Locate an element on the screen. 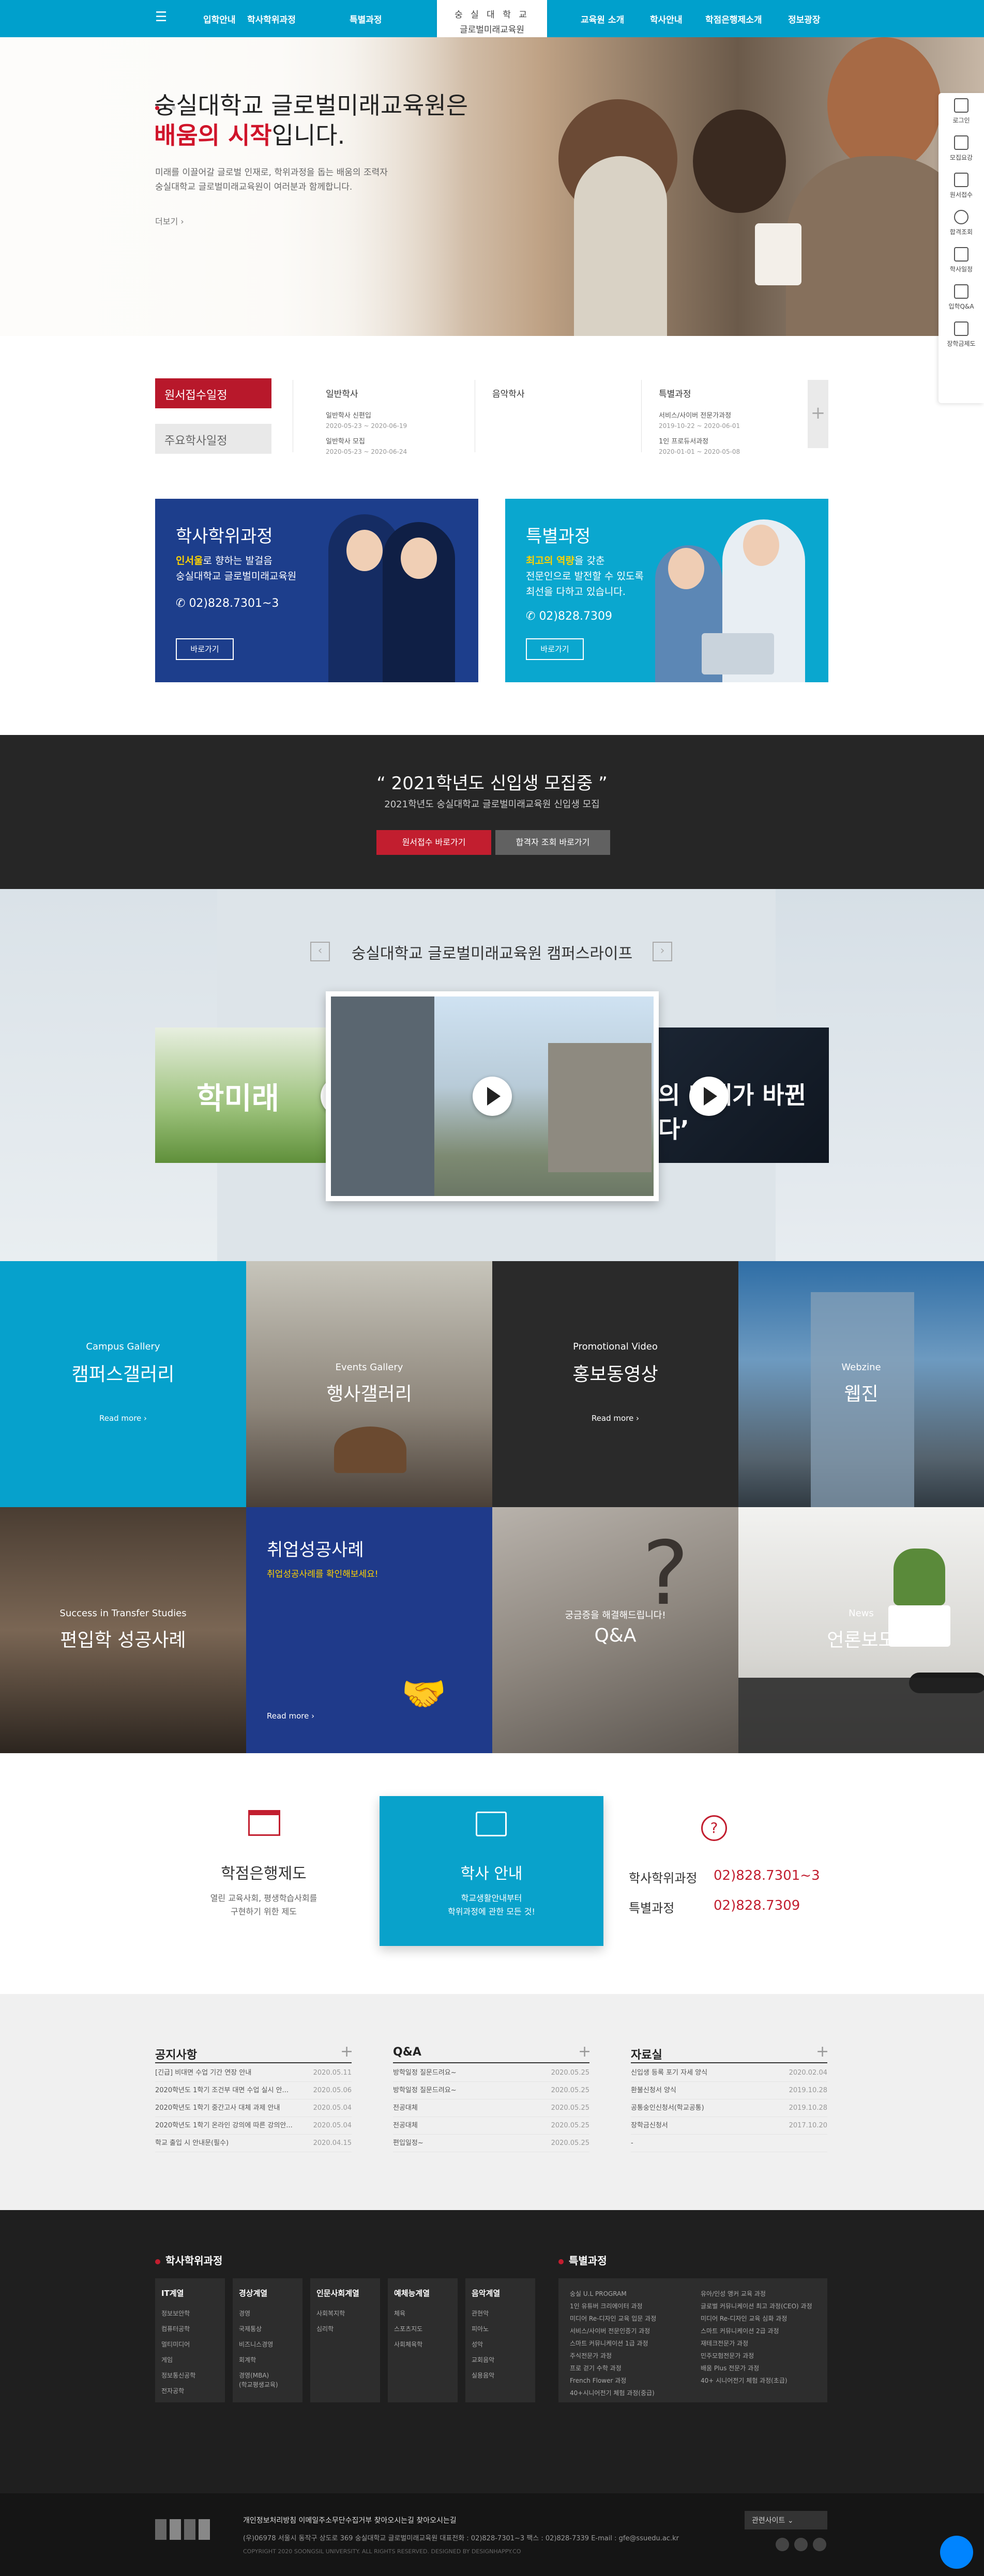  schedule-more-button: + is located at coordinates (818, 414).